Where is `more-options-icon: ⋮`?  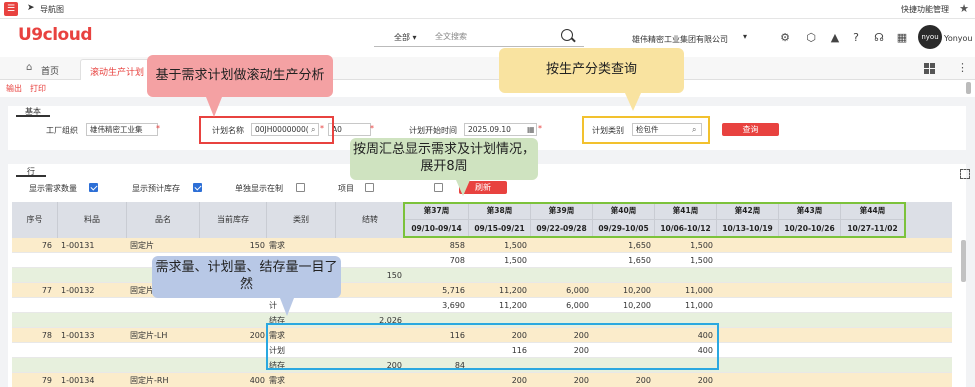 more-options-icon: ⋮ is located at coordinates (962, 67).